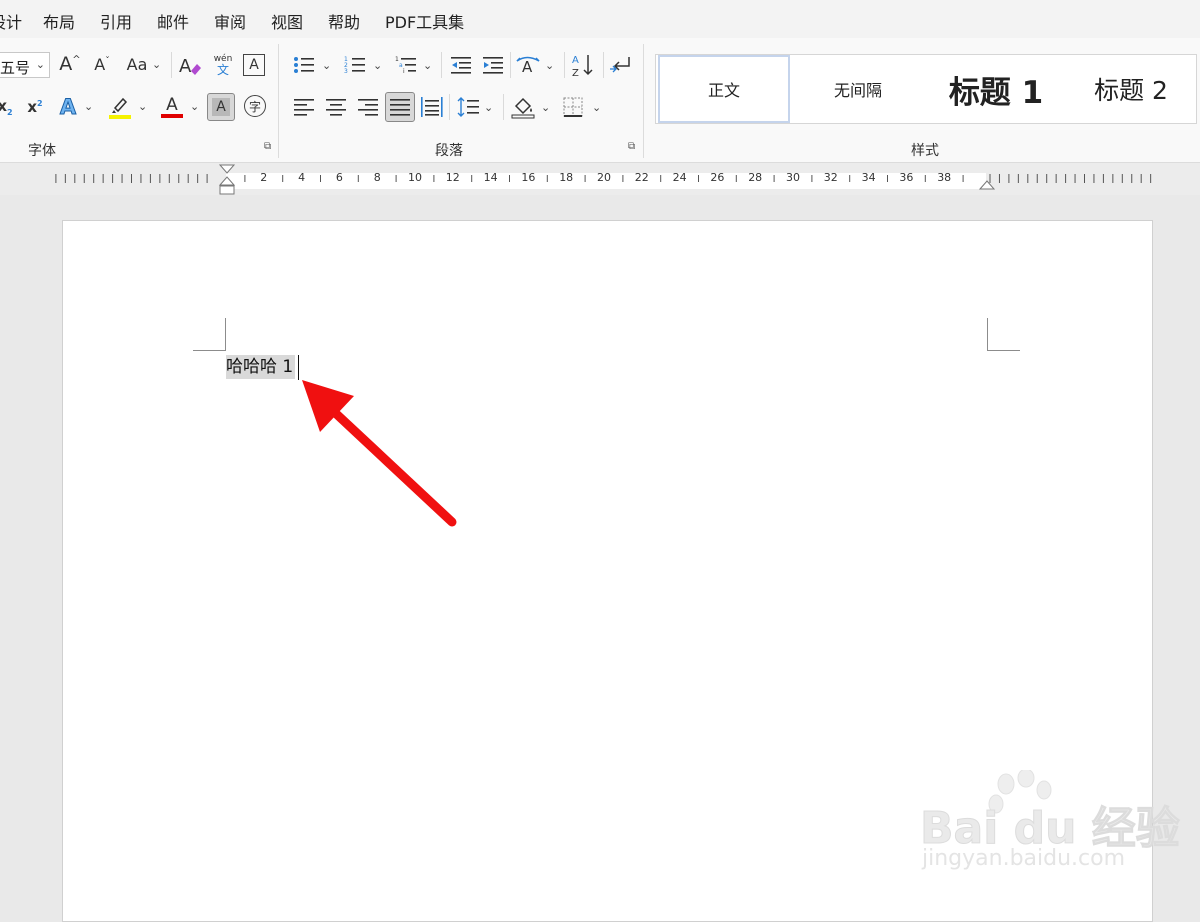 The height and width of the screenshot is (922, 1200). I want to click on red-arrow-icon, so click(379, 453).